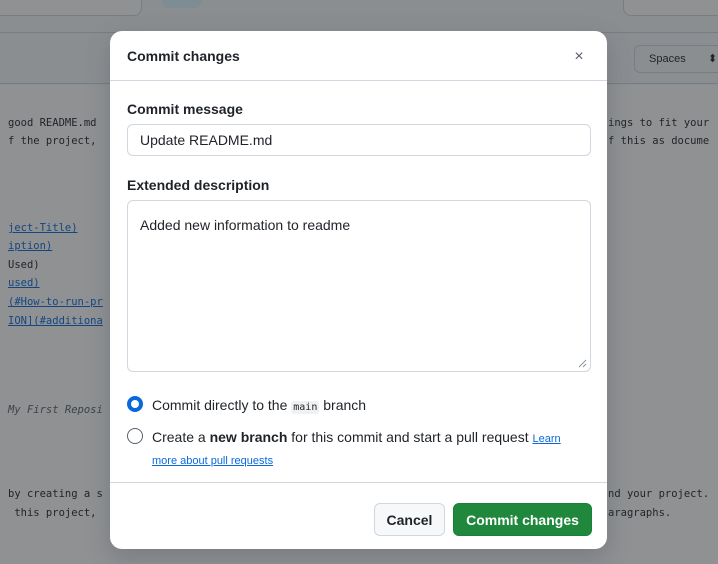 This screenshot has width=718, height=564. I want to click on extended-description-label: Extended description, so click(198, 185).